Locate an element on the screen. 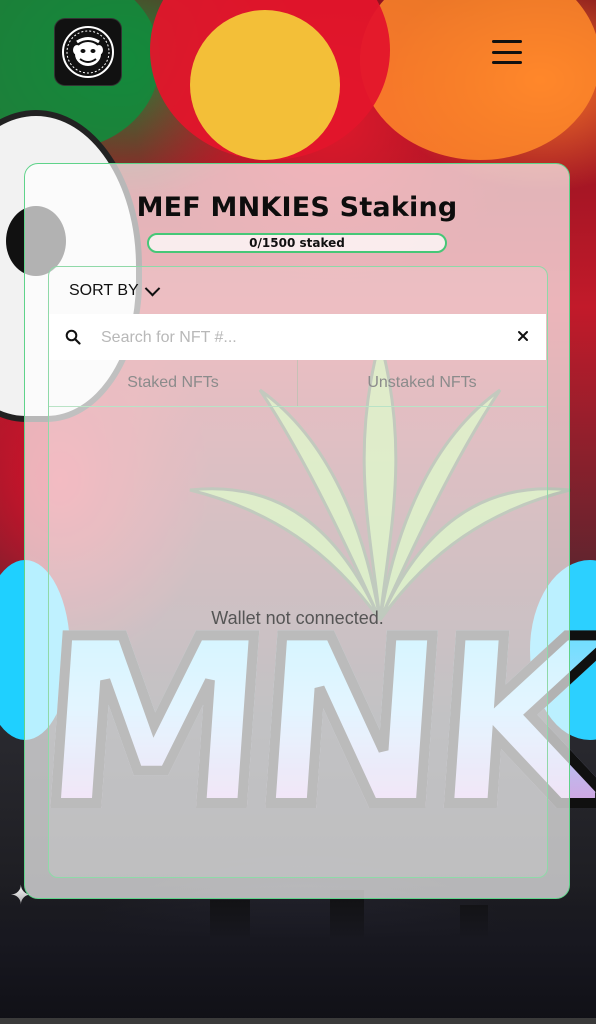  staking-progress-bar: 0/1500 staked is located at coordinates (297, 243).